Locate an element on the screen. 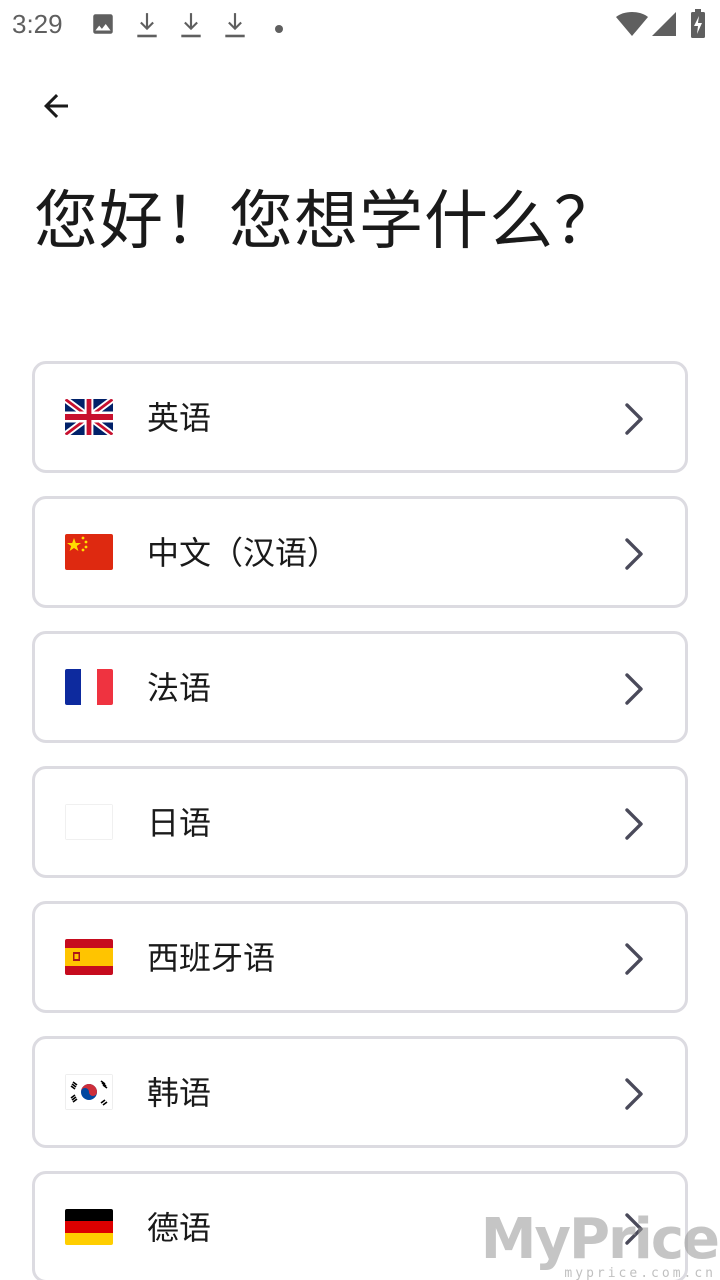 The width and height of the screenshot is (720, 1280). germany-flag-icon is located at coordinates (89, 1227).